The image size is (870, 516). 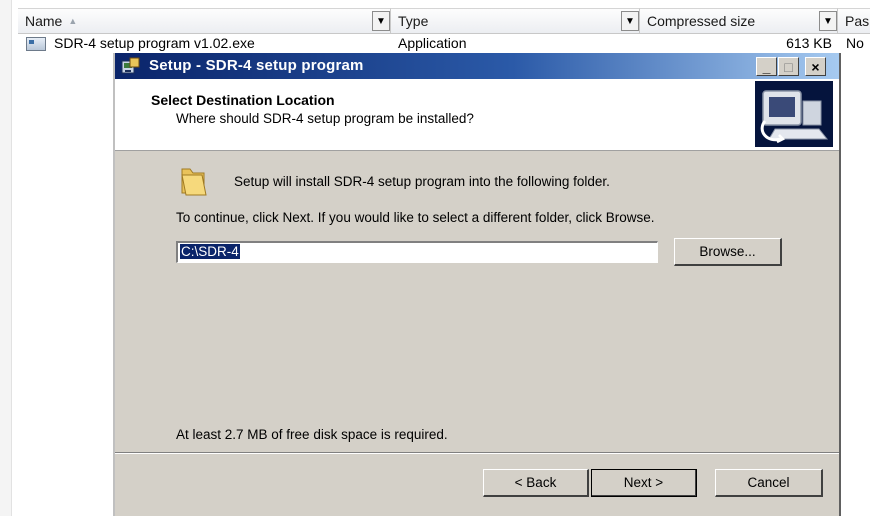 What do you see at coordinates (477, 66) in the screenshot?
I see `dialog-titlebar: Setup - SDR-4 setup program _ □ ×` at bounding box center [477, 66].